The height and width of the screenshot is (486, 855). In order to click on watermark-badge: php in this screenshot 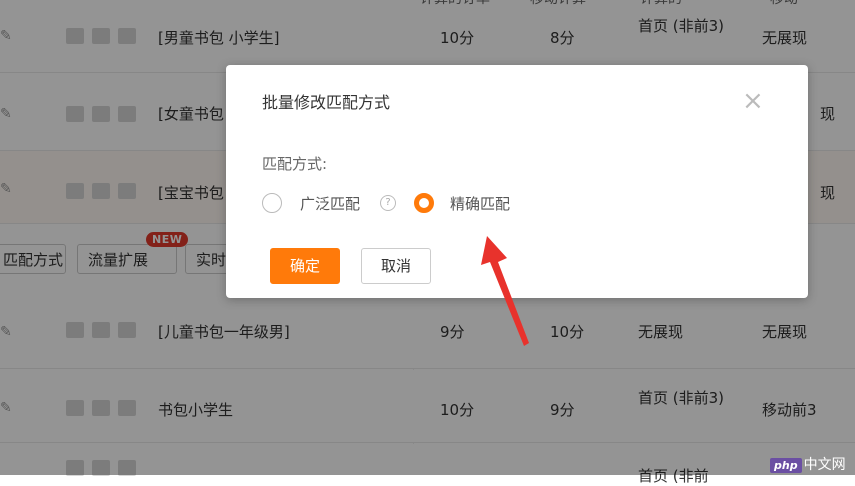, I will do `click(786, 465)`.